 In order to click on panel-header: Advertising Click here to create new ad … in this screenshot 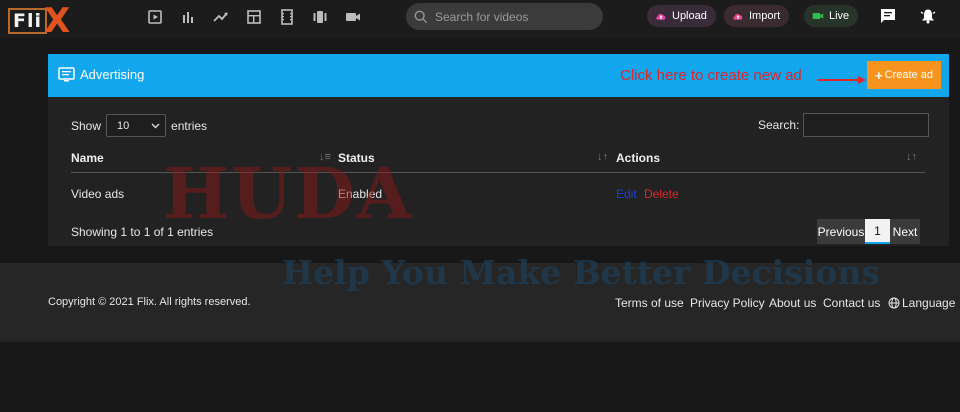, I will do `click(498, 75)`.